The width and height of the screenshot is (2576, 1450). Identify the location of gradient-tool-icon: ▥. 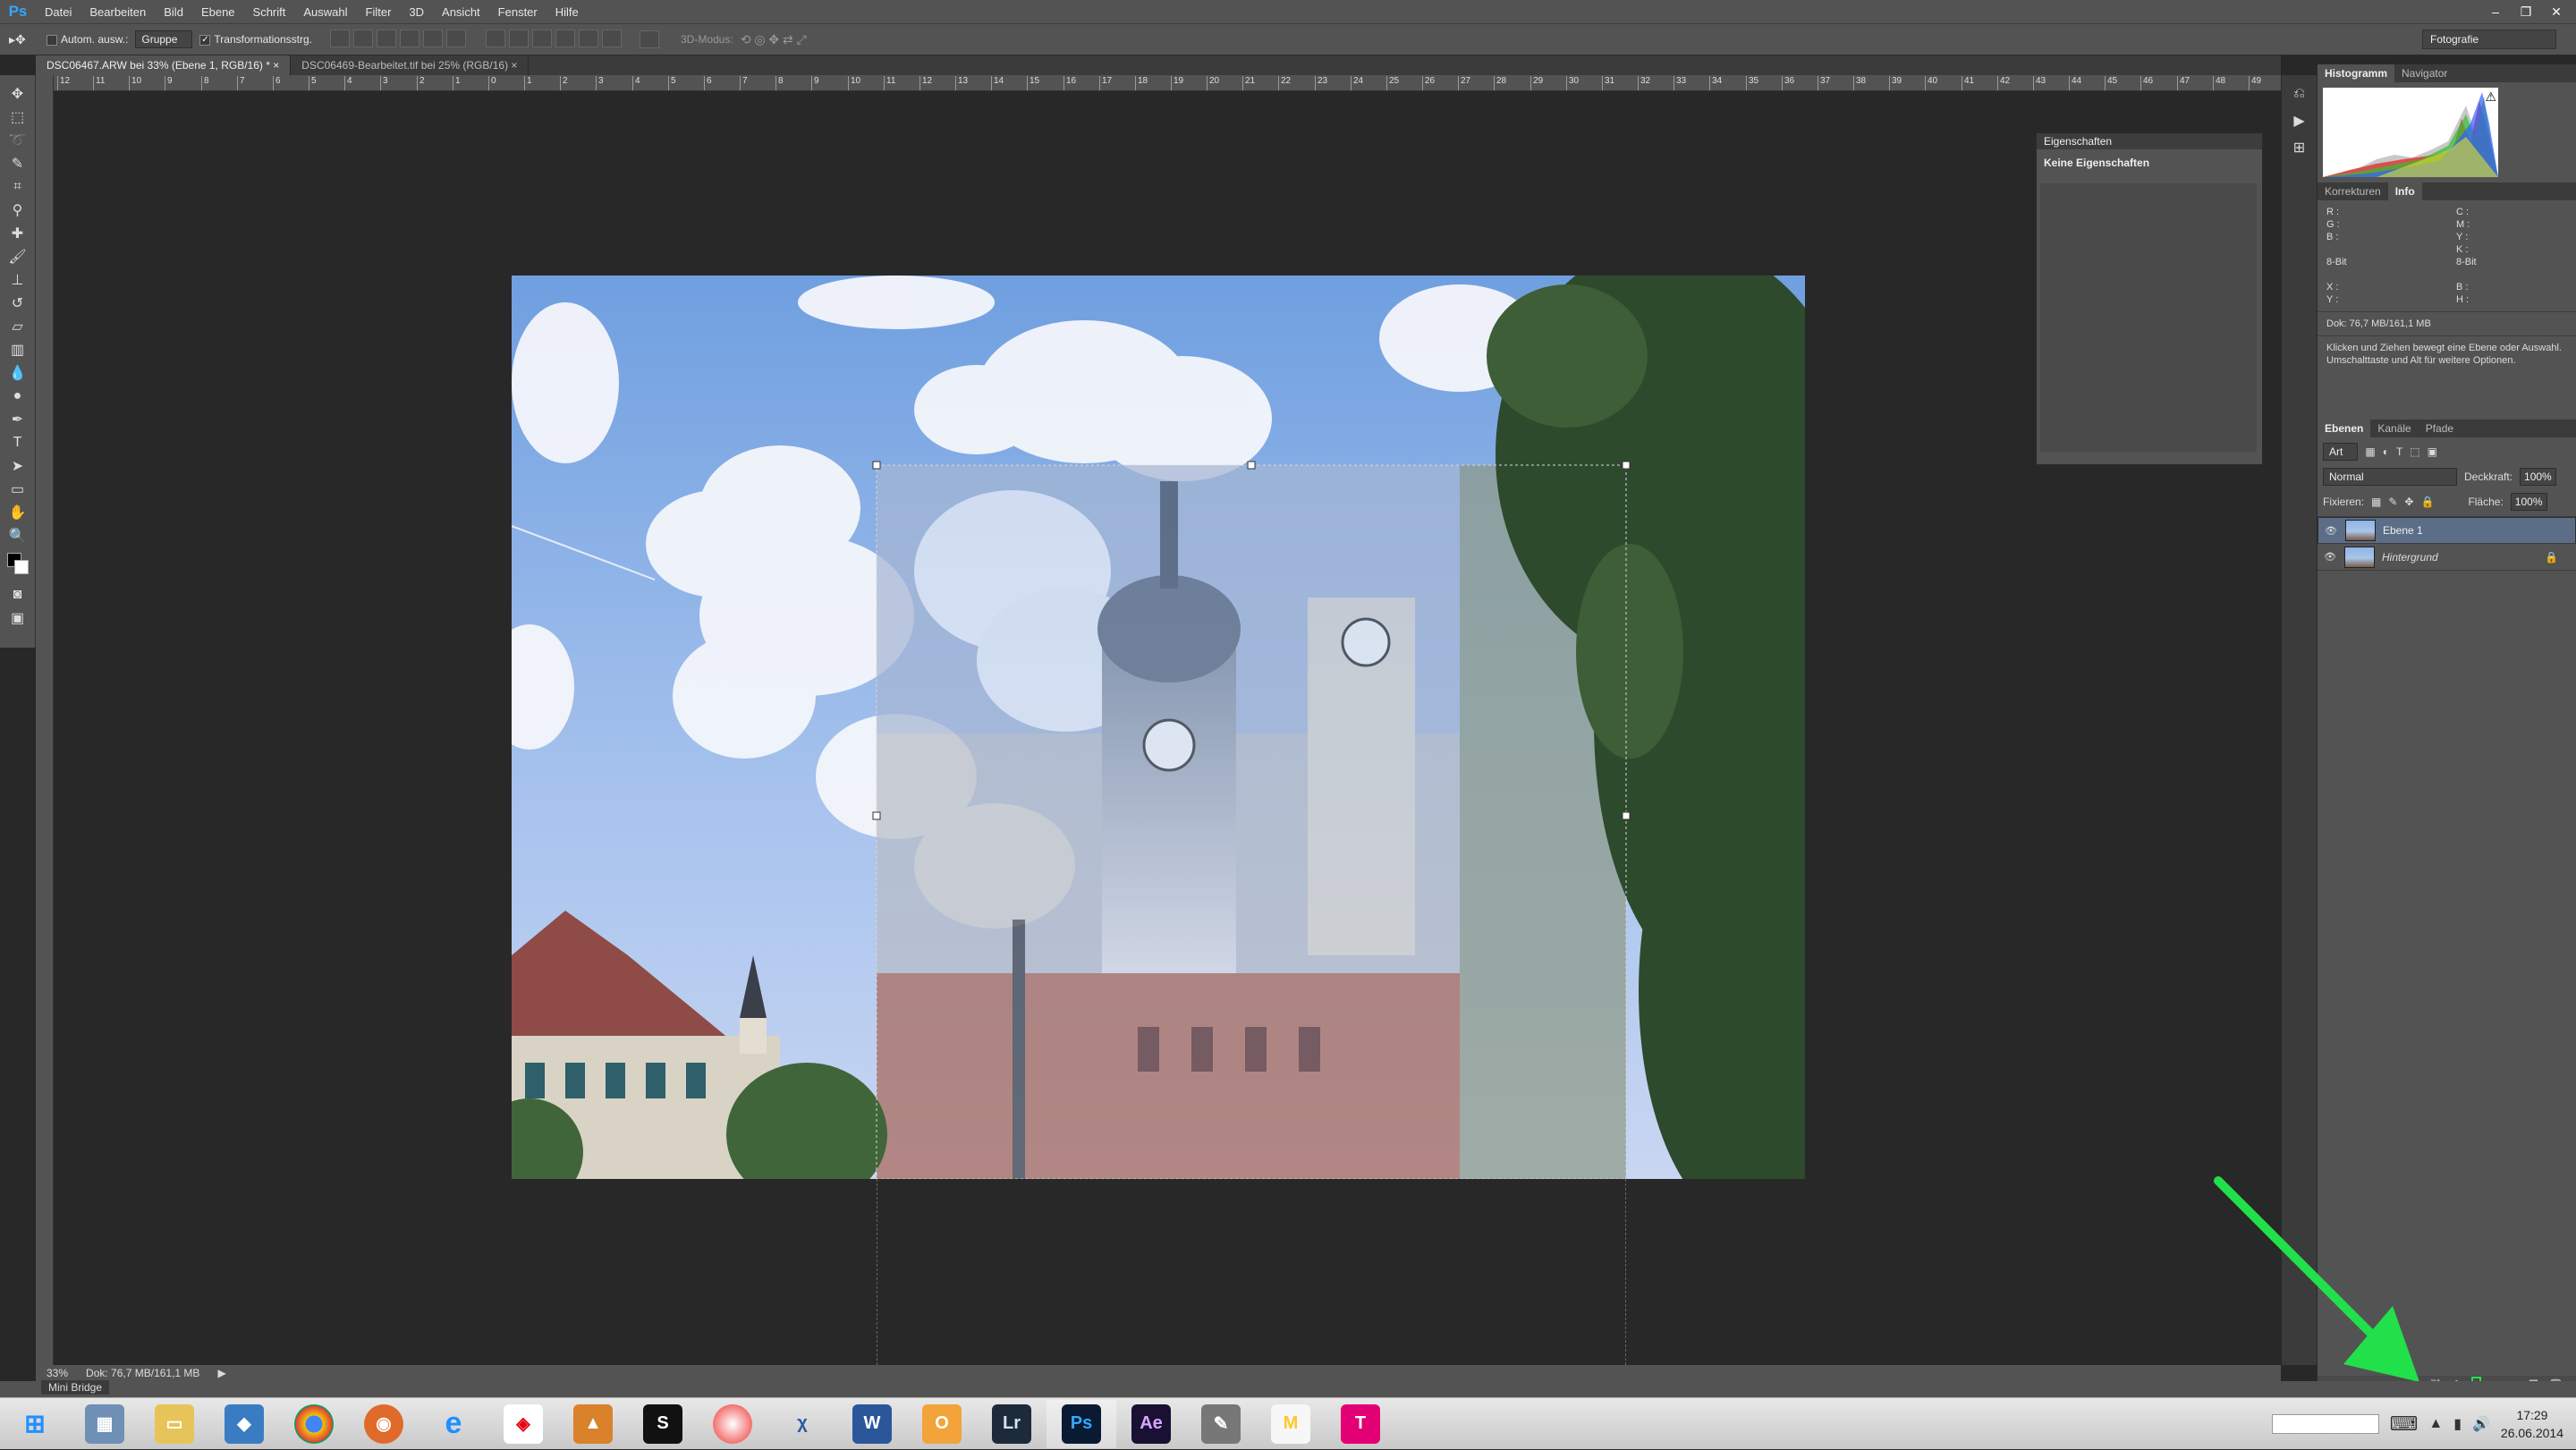
(17, 350).